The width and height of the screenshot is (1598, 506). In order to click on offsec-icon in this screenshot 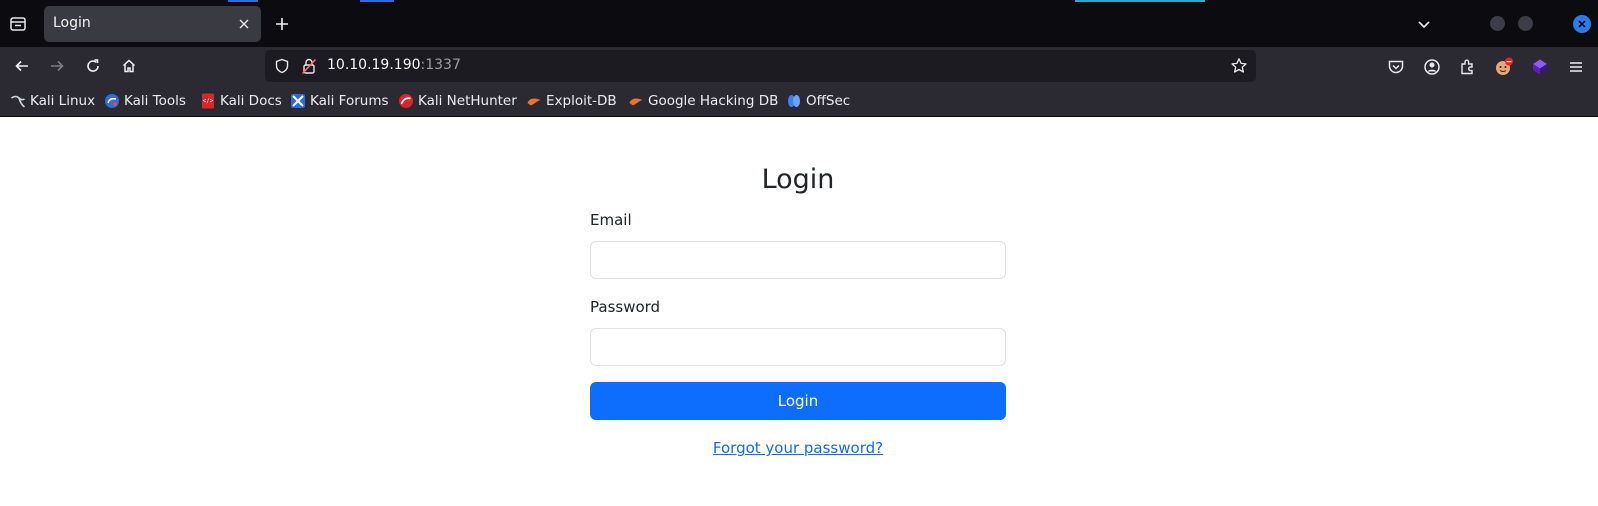, I will do `click(794, 101)`.